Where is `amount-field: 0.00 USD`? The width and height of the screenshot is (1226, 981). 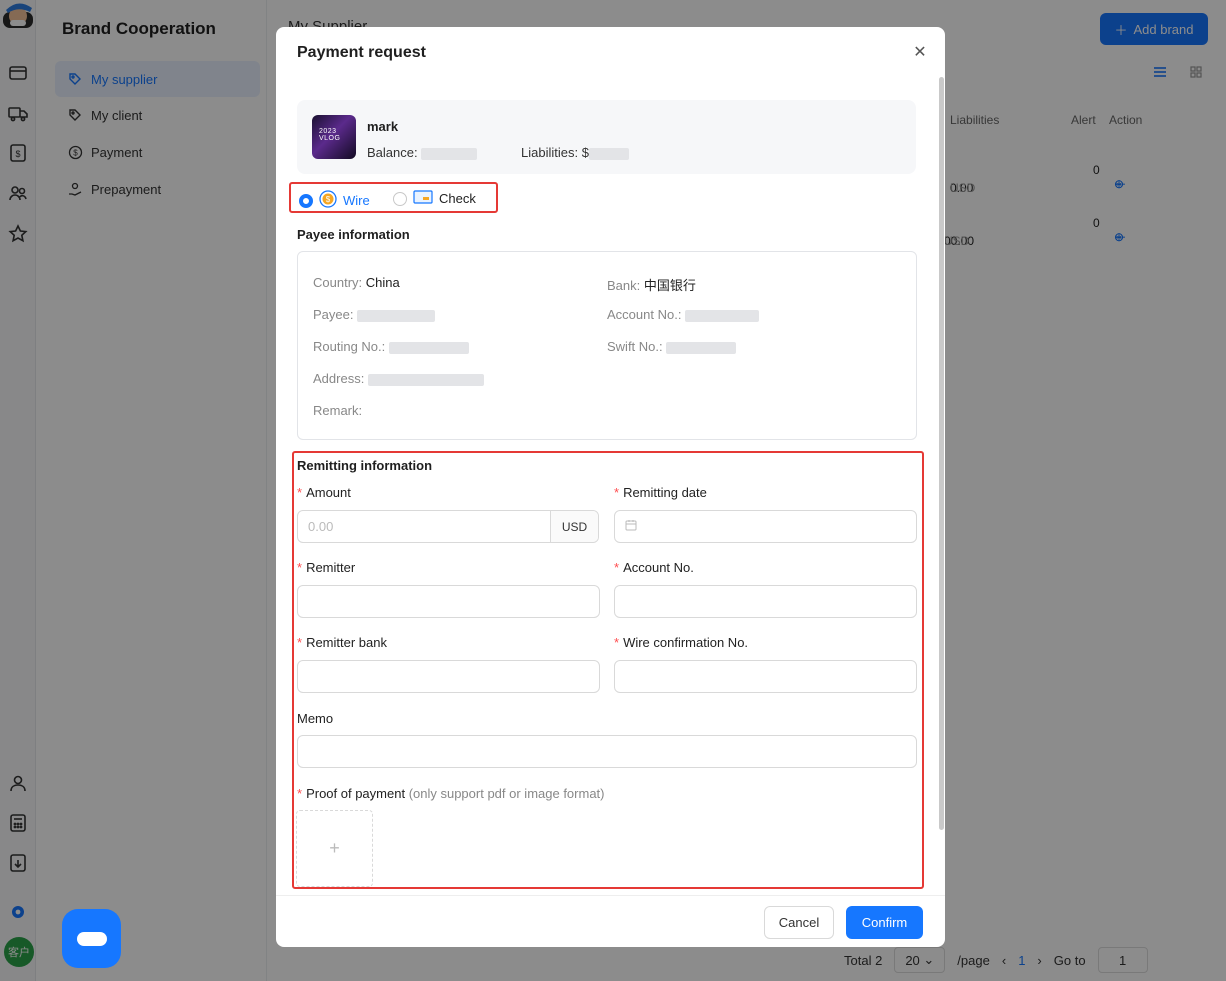 amount-field: 0.00 USD is located at coordinates (448, 526).